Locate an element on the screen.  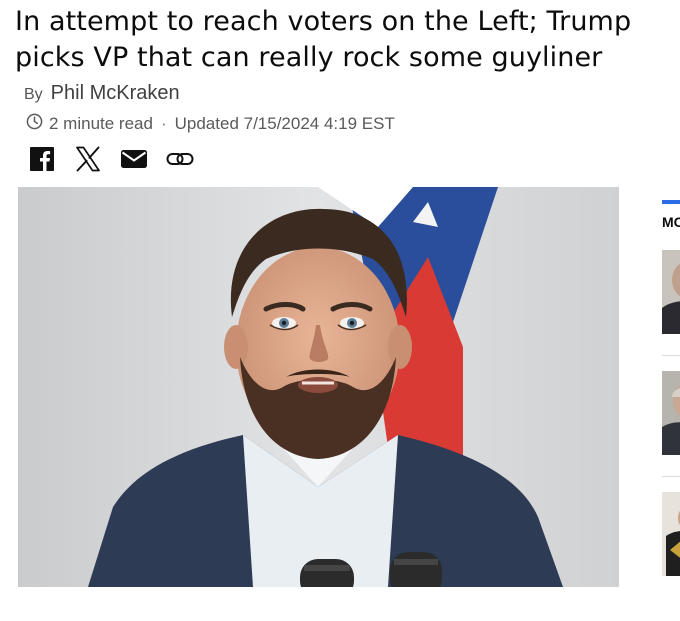
rail-title: MC is located at coordinates (671, 222).